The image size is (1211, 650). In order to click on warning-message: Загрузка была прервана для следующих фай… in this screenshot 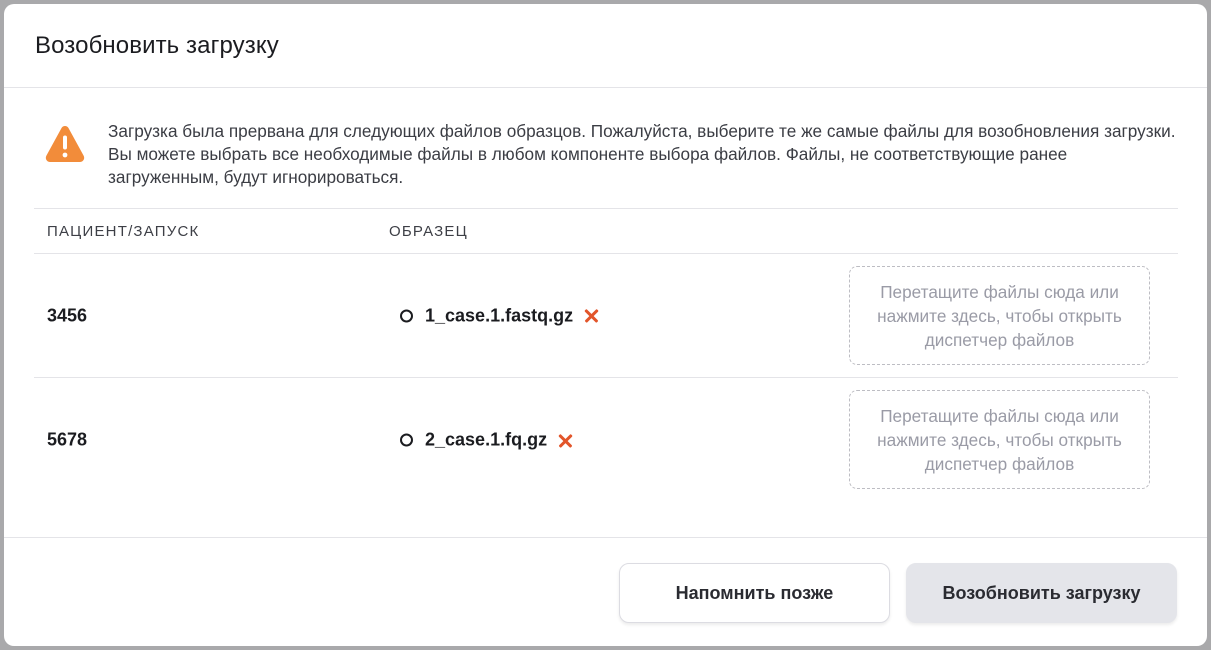, I will do `click(611, 154)`.